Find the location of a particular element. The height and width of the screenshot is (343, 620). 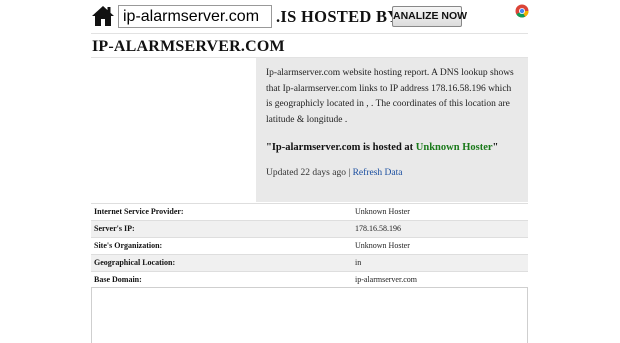

content-frame is located at coordinates (309, 315).